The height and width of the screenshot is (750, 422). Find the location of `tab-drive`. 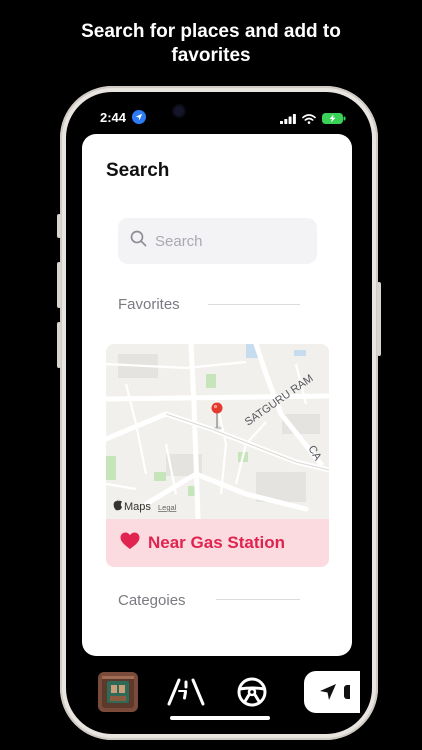

tab-drive is located at coordinates (252, 692).